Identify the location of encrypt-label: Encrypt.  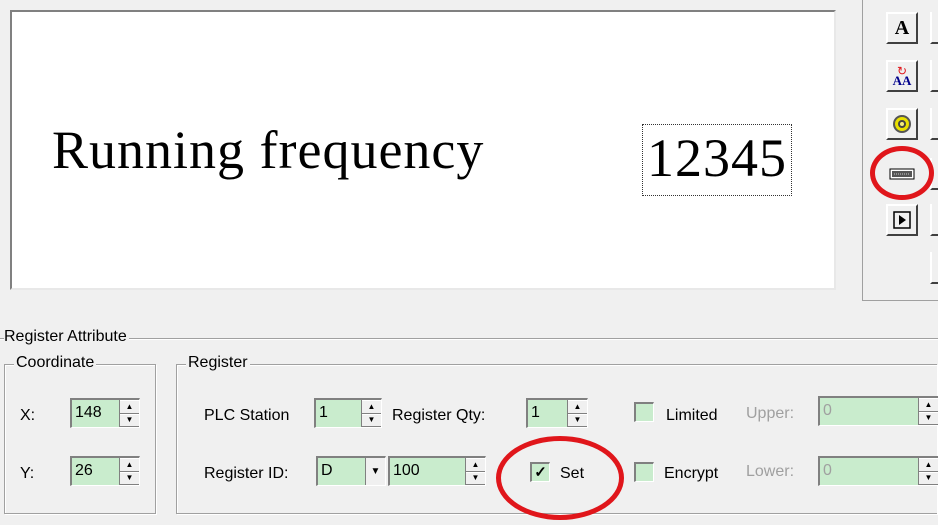
(691, 474).